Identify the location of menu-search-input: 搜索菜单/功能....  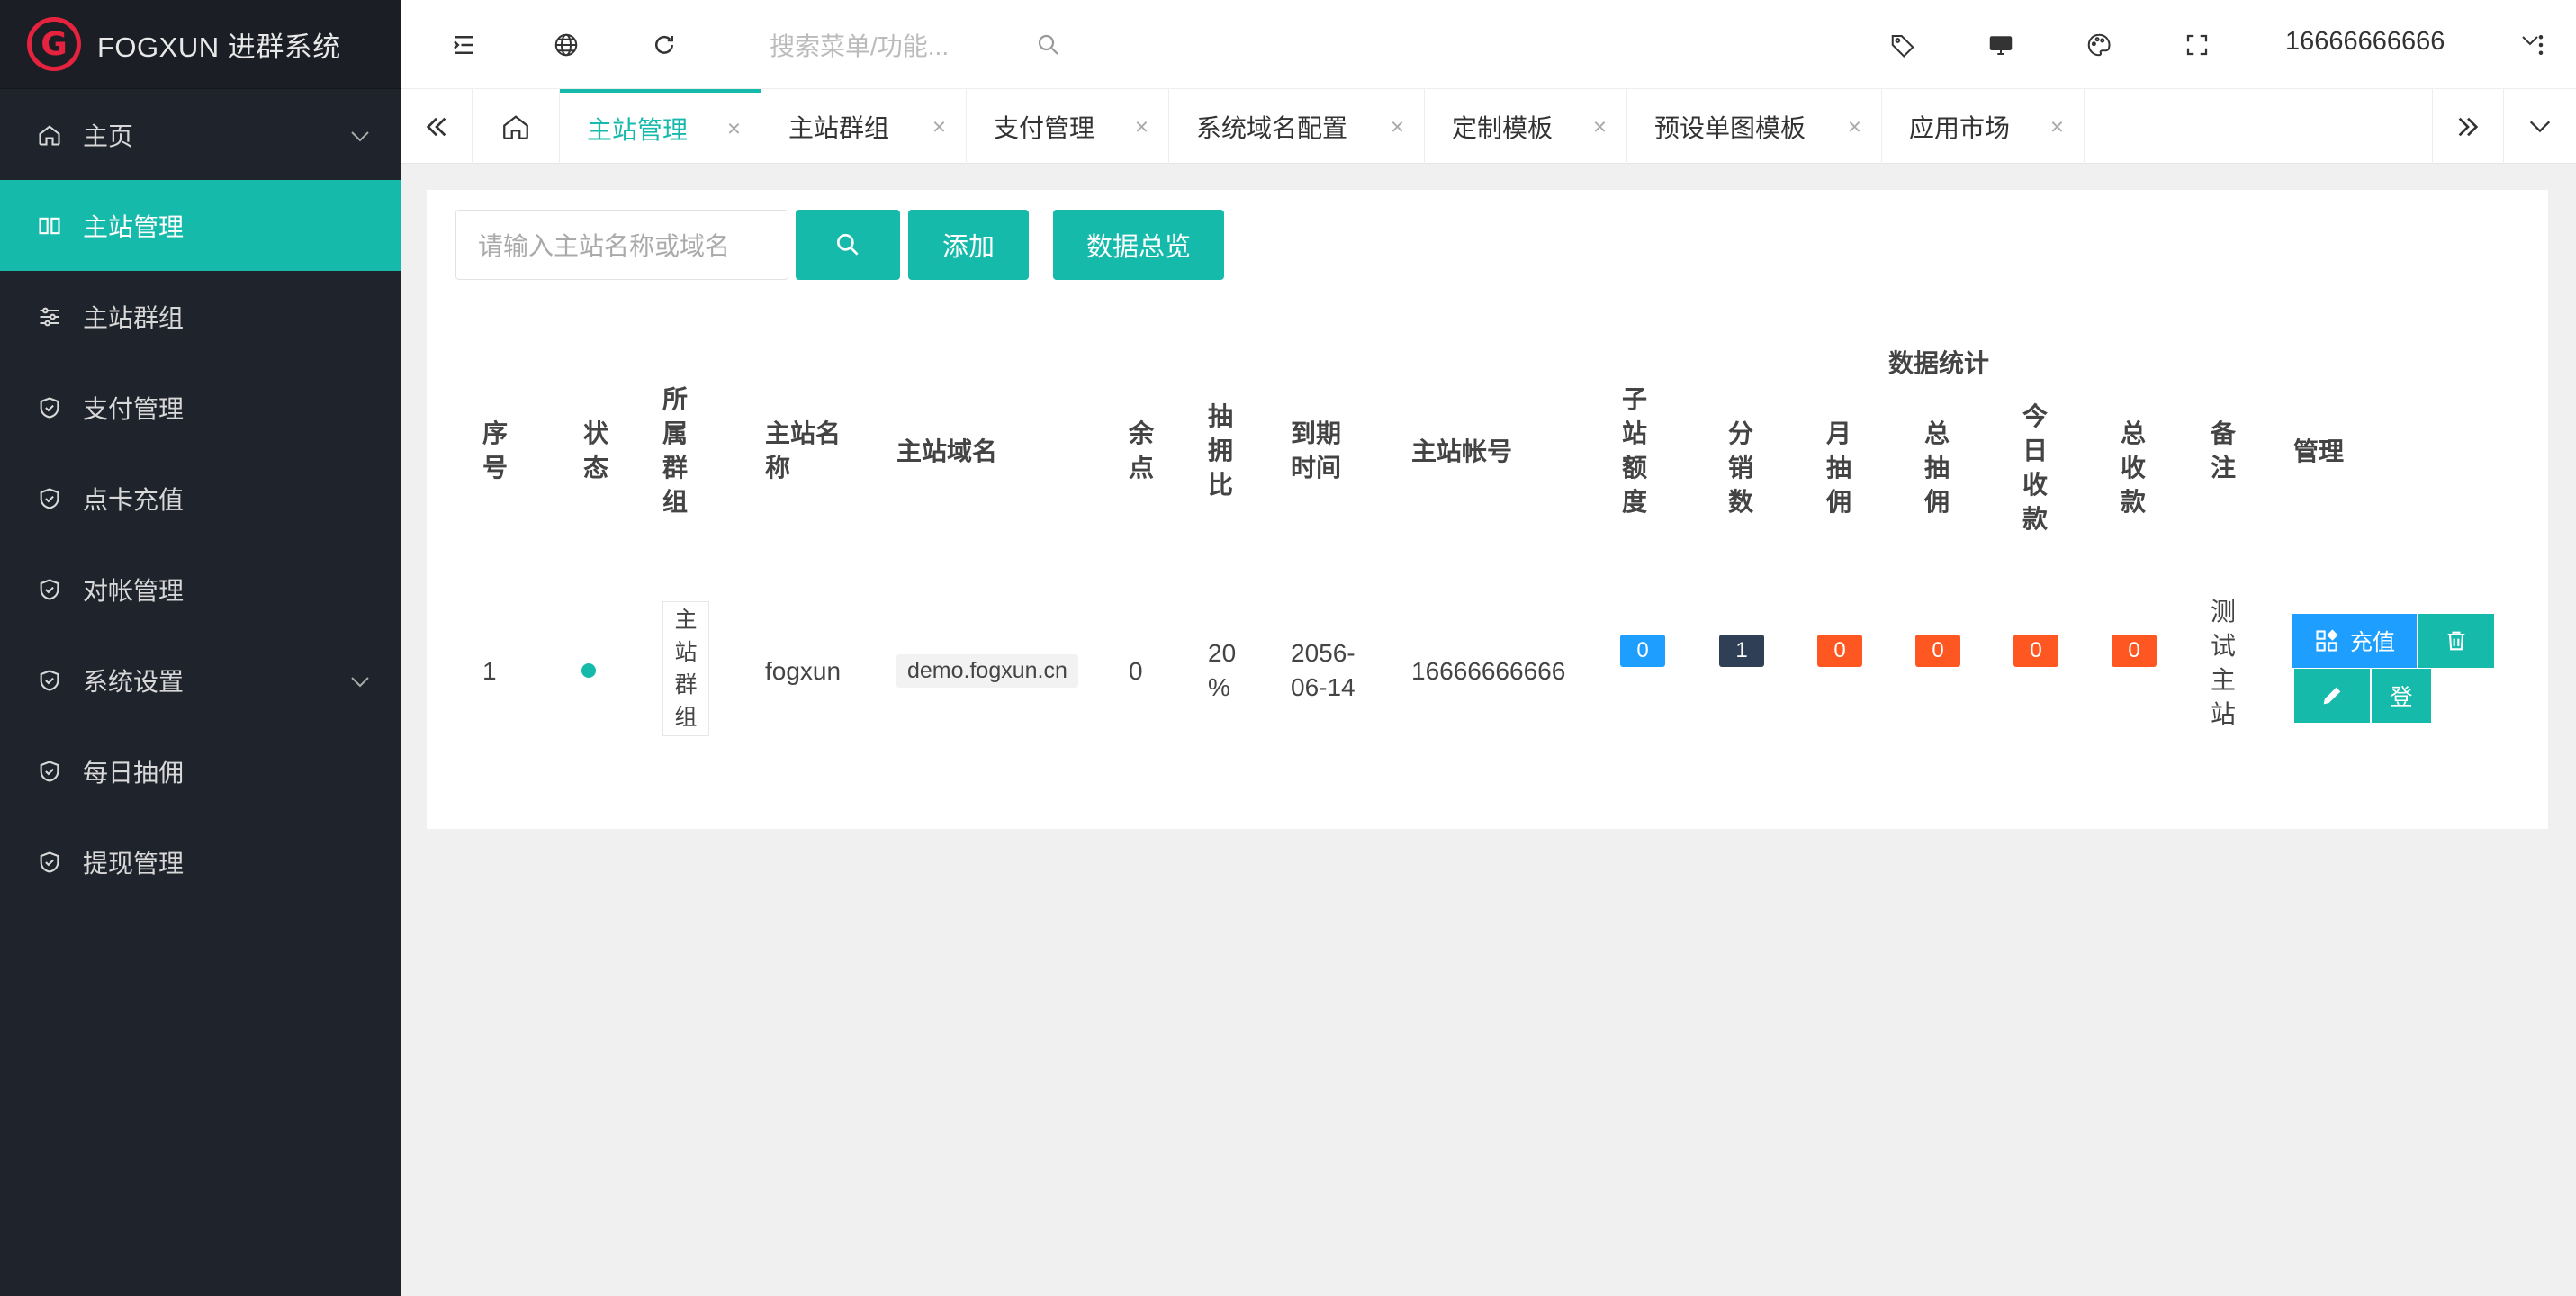
(859, 45).